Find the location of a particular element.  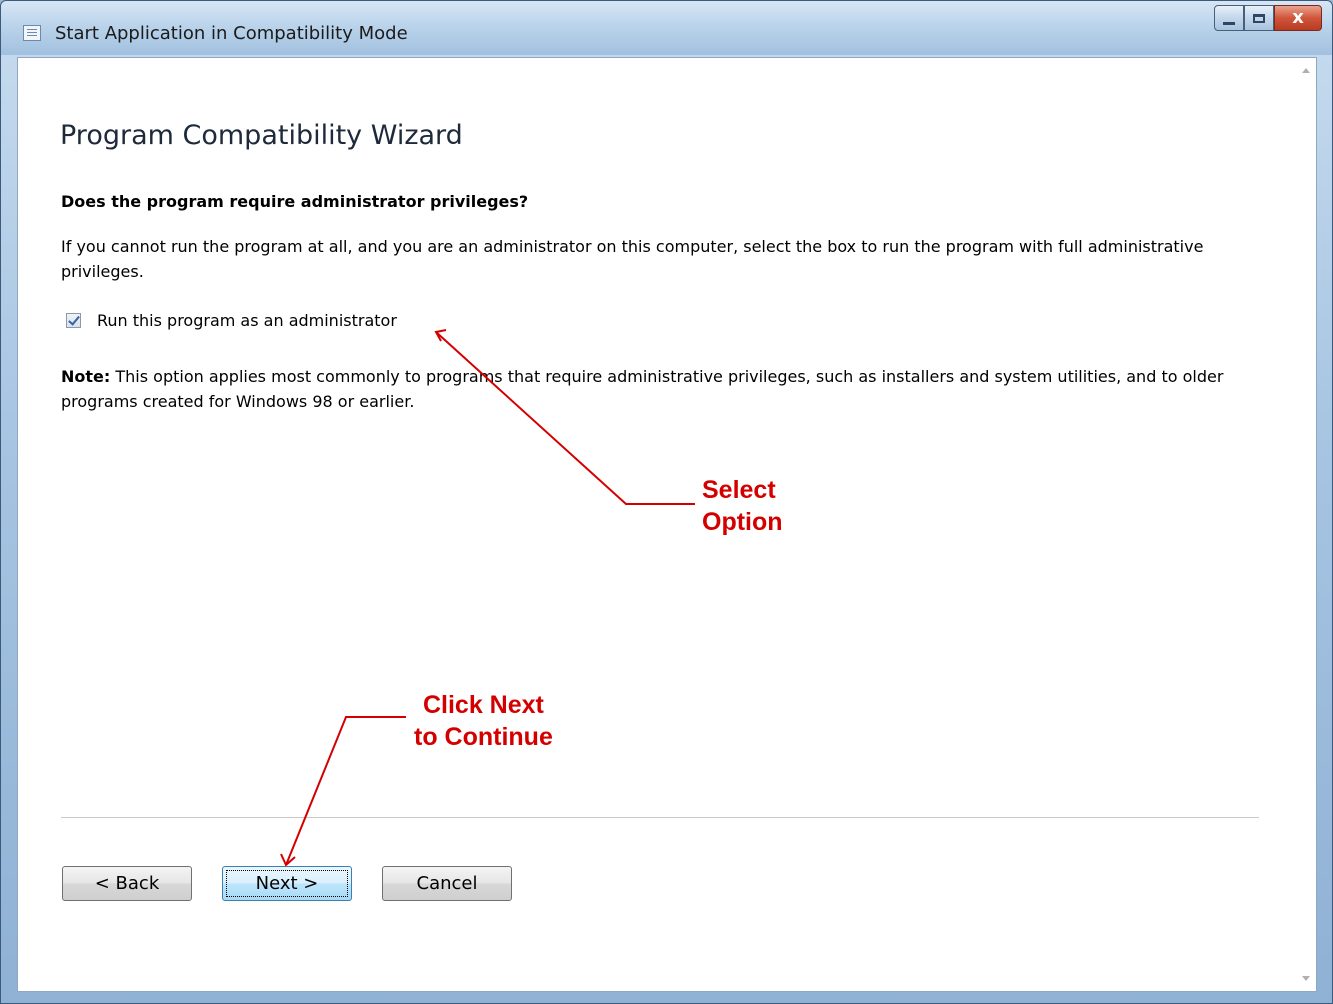

click-next-annotation: Click Next to Continue is located at coordinates (483, 721).